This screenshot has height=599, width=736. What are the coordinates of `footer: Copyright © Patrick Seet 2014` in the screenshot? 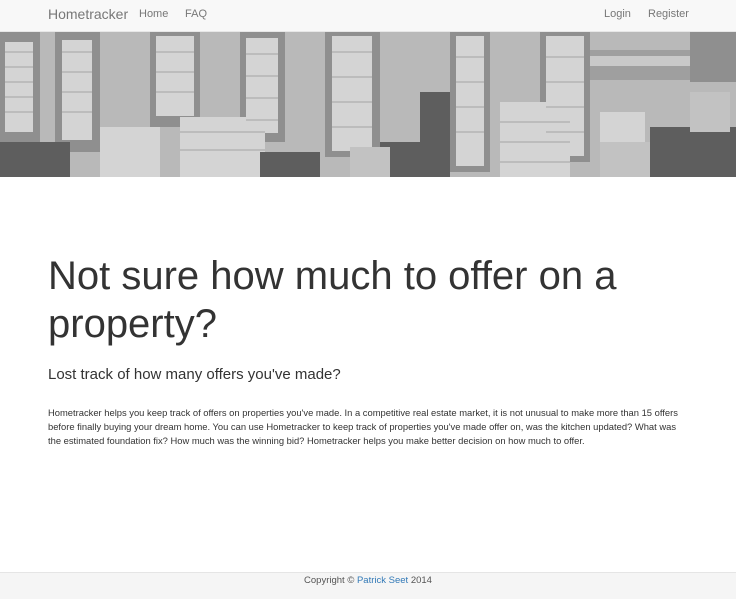 It's located at (368, 585).